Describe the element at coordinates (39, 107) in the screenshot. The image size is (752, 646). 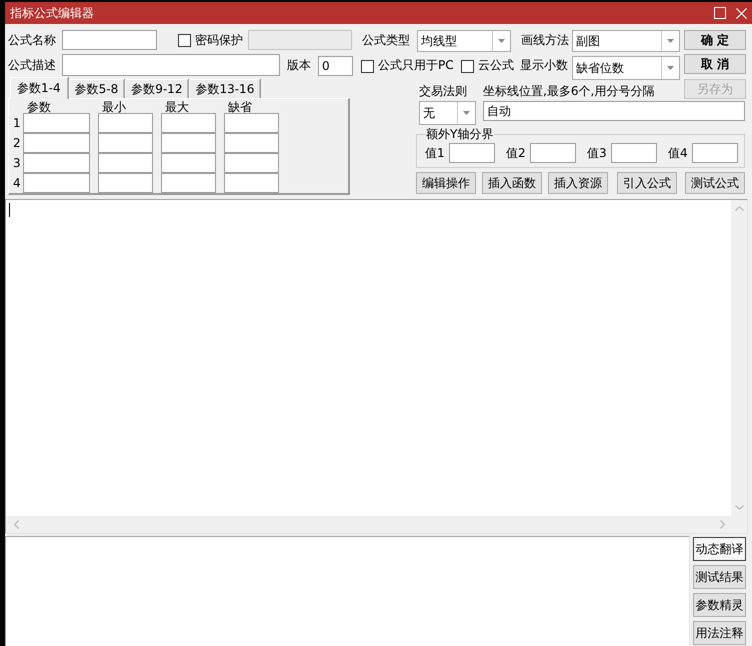
I see `column-header: 参数` at that location.